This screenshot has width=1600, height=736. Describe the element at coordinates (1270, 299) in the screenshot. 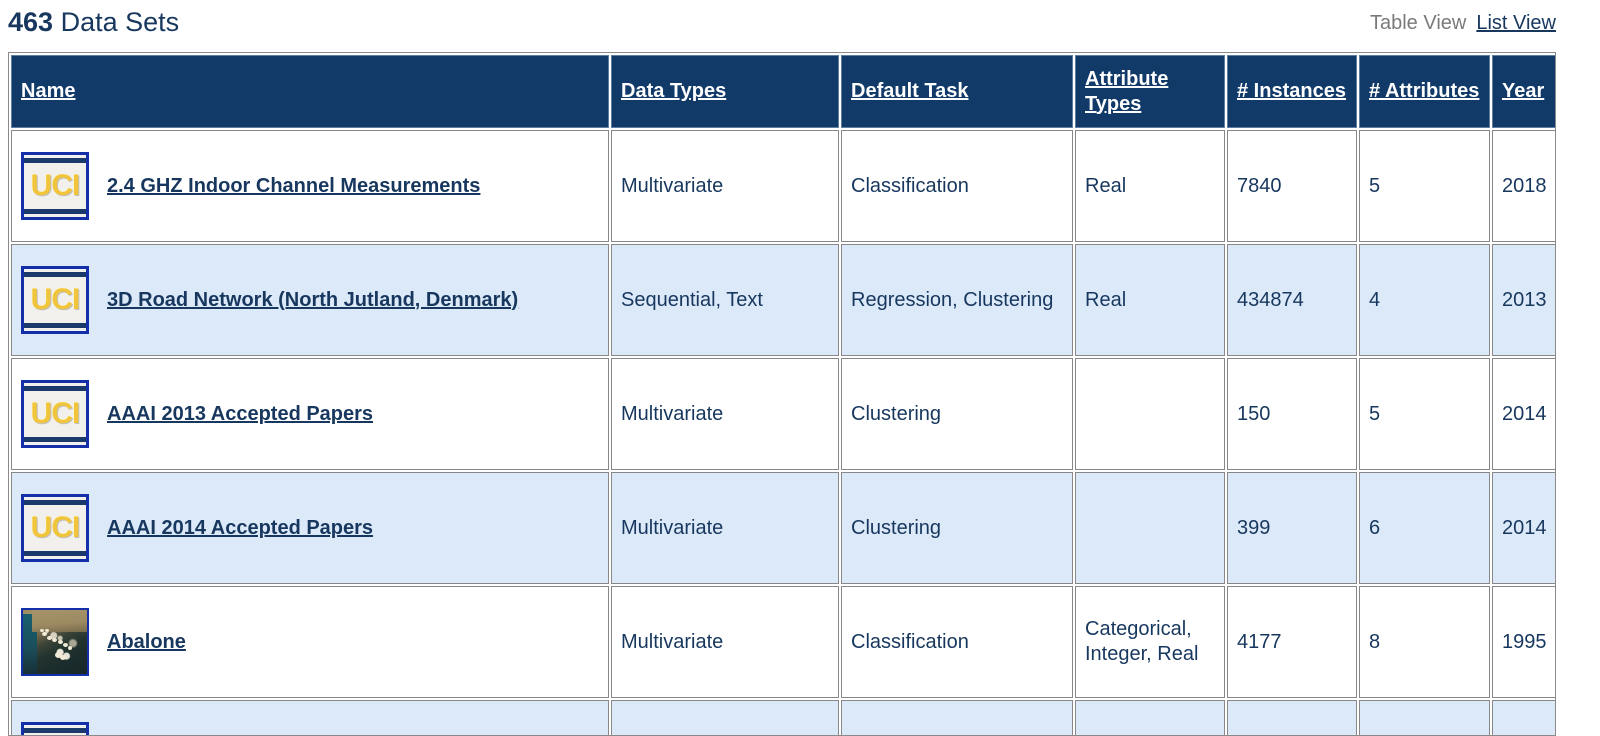

I see `cell-value: 434874` at that location.